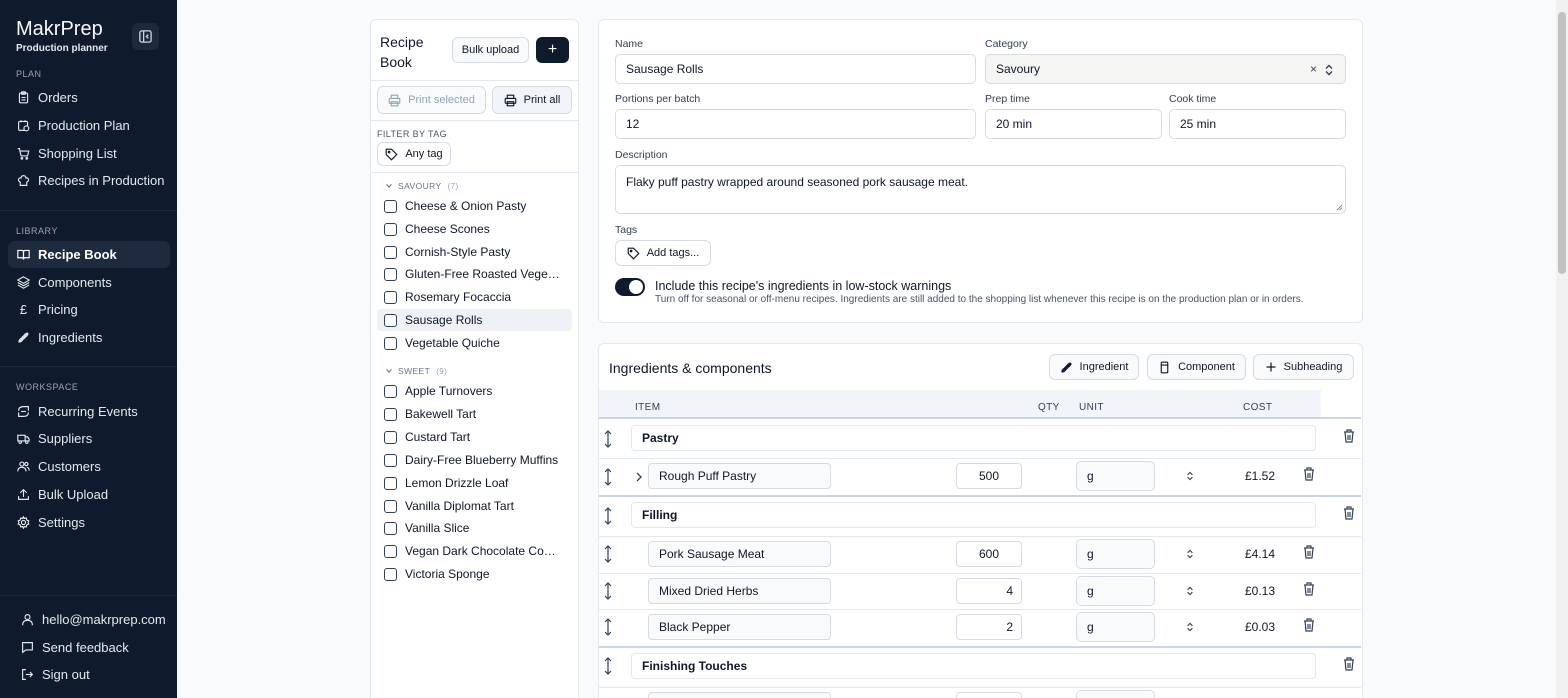 This screenshot has width=1568, height=698. Describe the element at coordinates (795, 124) in the screenshot. I see `portions-input: 12` at that location.